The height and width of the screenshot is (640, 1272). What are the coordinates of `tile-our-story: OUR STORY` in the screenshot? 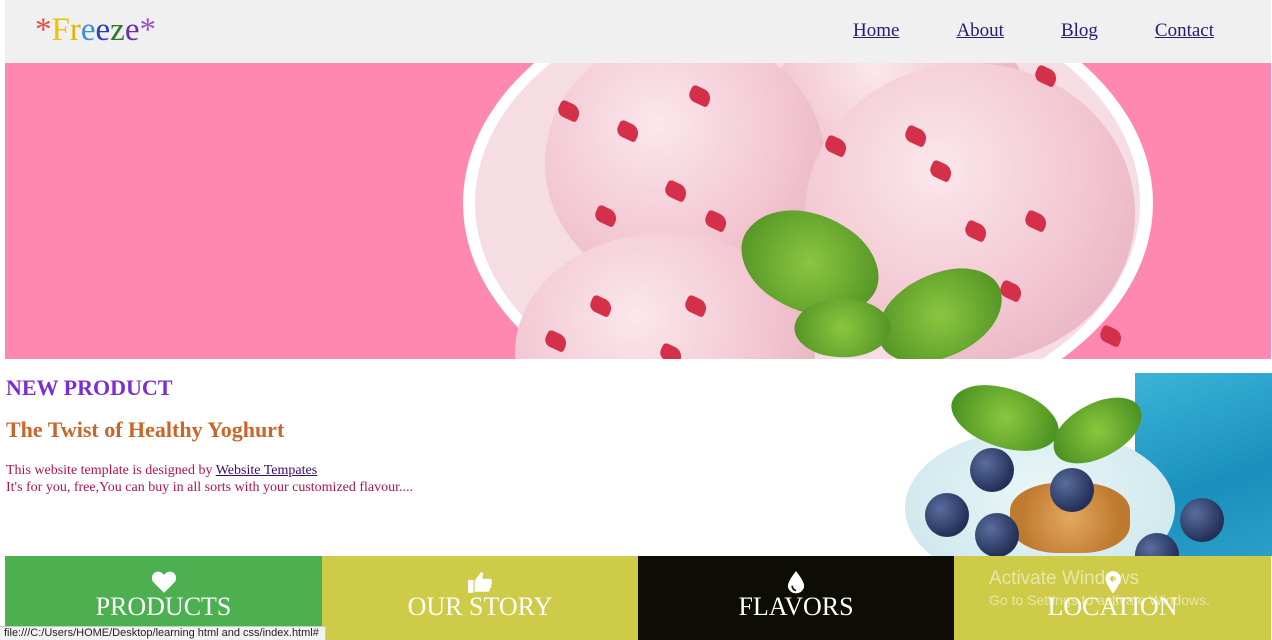 It's located at (480, 598).